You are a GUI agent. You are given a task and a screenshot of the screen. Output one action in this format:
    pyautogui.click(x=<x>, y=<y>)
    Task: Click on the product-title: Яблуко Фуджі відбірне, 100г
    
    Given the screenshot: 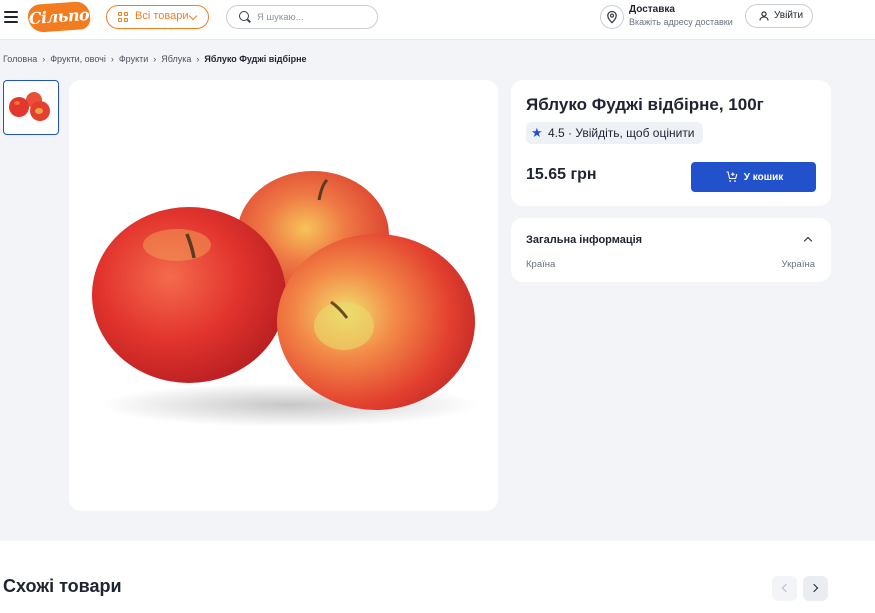 What is the action you would take?
    pyautogui.click(x=645, y=104)
    